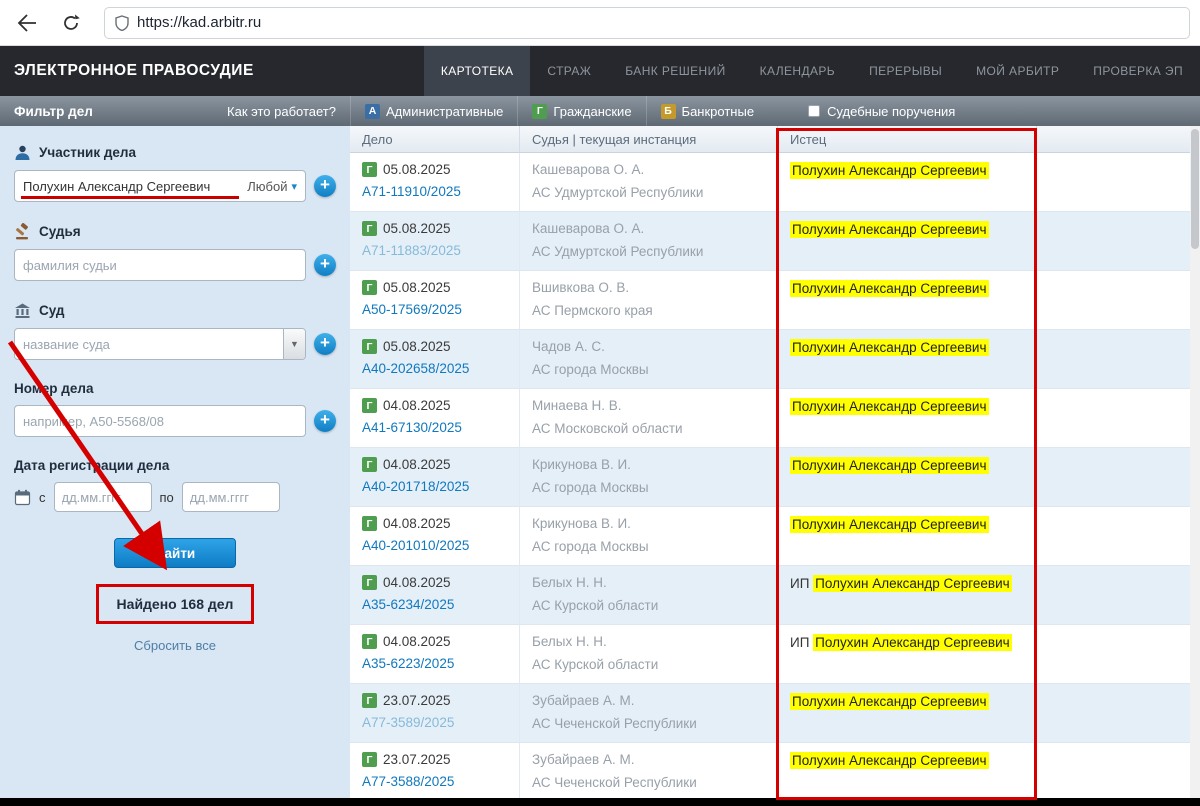 Image resolution: width=1200 pixels, height=806 pixels. What do you see at coordinates (540, 111) in the screenshot?
I see `civil-badge-icon: Г` at bounding box center [540, 111].